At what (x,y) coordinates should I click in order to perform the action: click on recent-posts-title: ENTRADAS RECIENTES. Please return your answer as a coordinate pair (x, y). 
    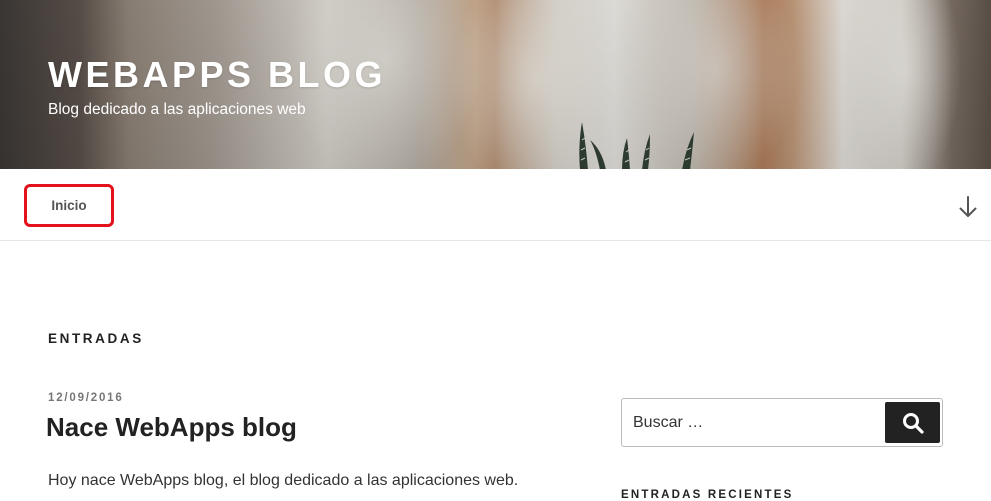
    Looking at the image, I should click on (707, 495).